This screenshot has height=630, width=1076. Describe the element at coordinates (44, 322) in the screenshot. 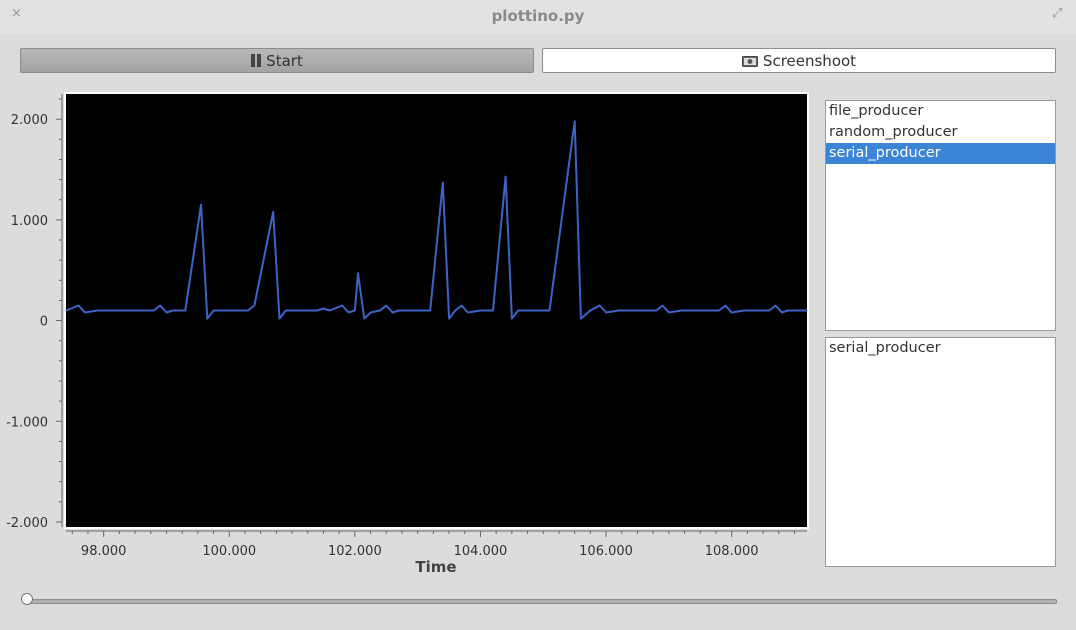

I see `y-tick-label: 0` at that location.